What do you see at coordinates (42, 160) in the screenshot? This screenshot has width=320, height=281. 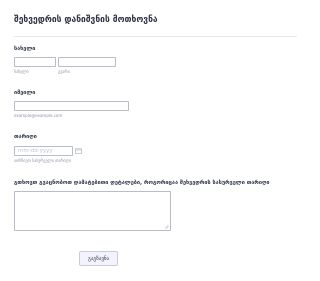 I see `date-sublabel: აირჩიეთ სასურველი თარიღი` at bounding box center [42, 160].